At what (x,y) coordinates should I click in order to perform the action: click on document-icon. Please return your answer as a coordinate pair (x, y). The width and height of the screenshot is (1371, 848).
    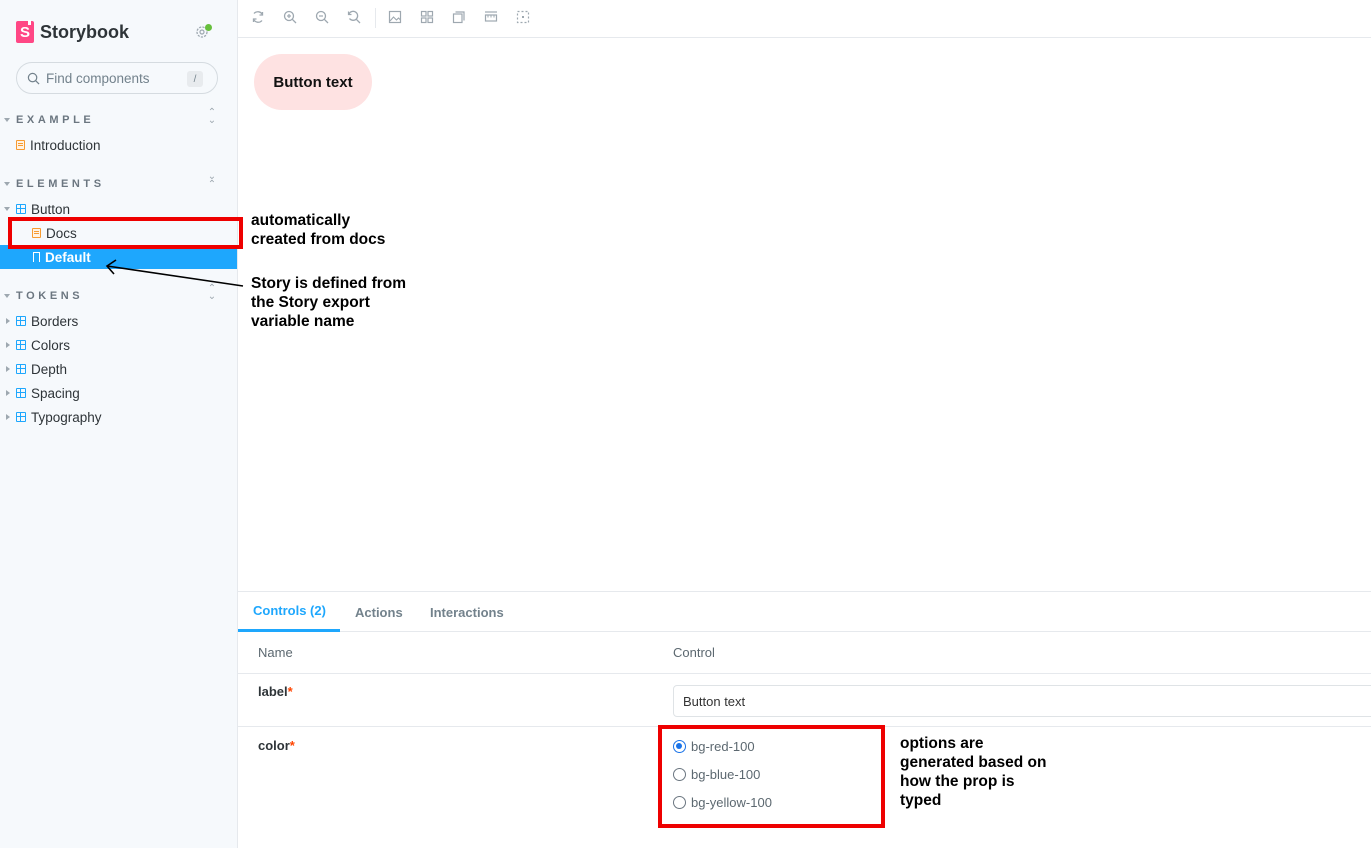
    Looking at the image, I should click on (36, 233).